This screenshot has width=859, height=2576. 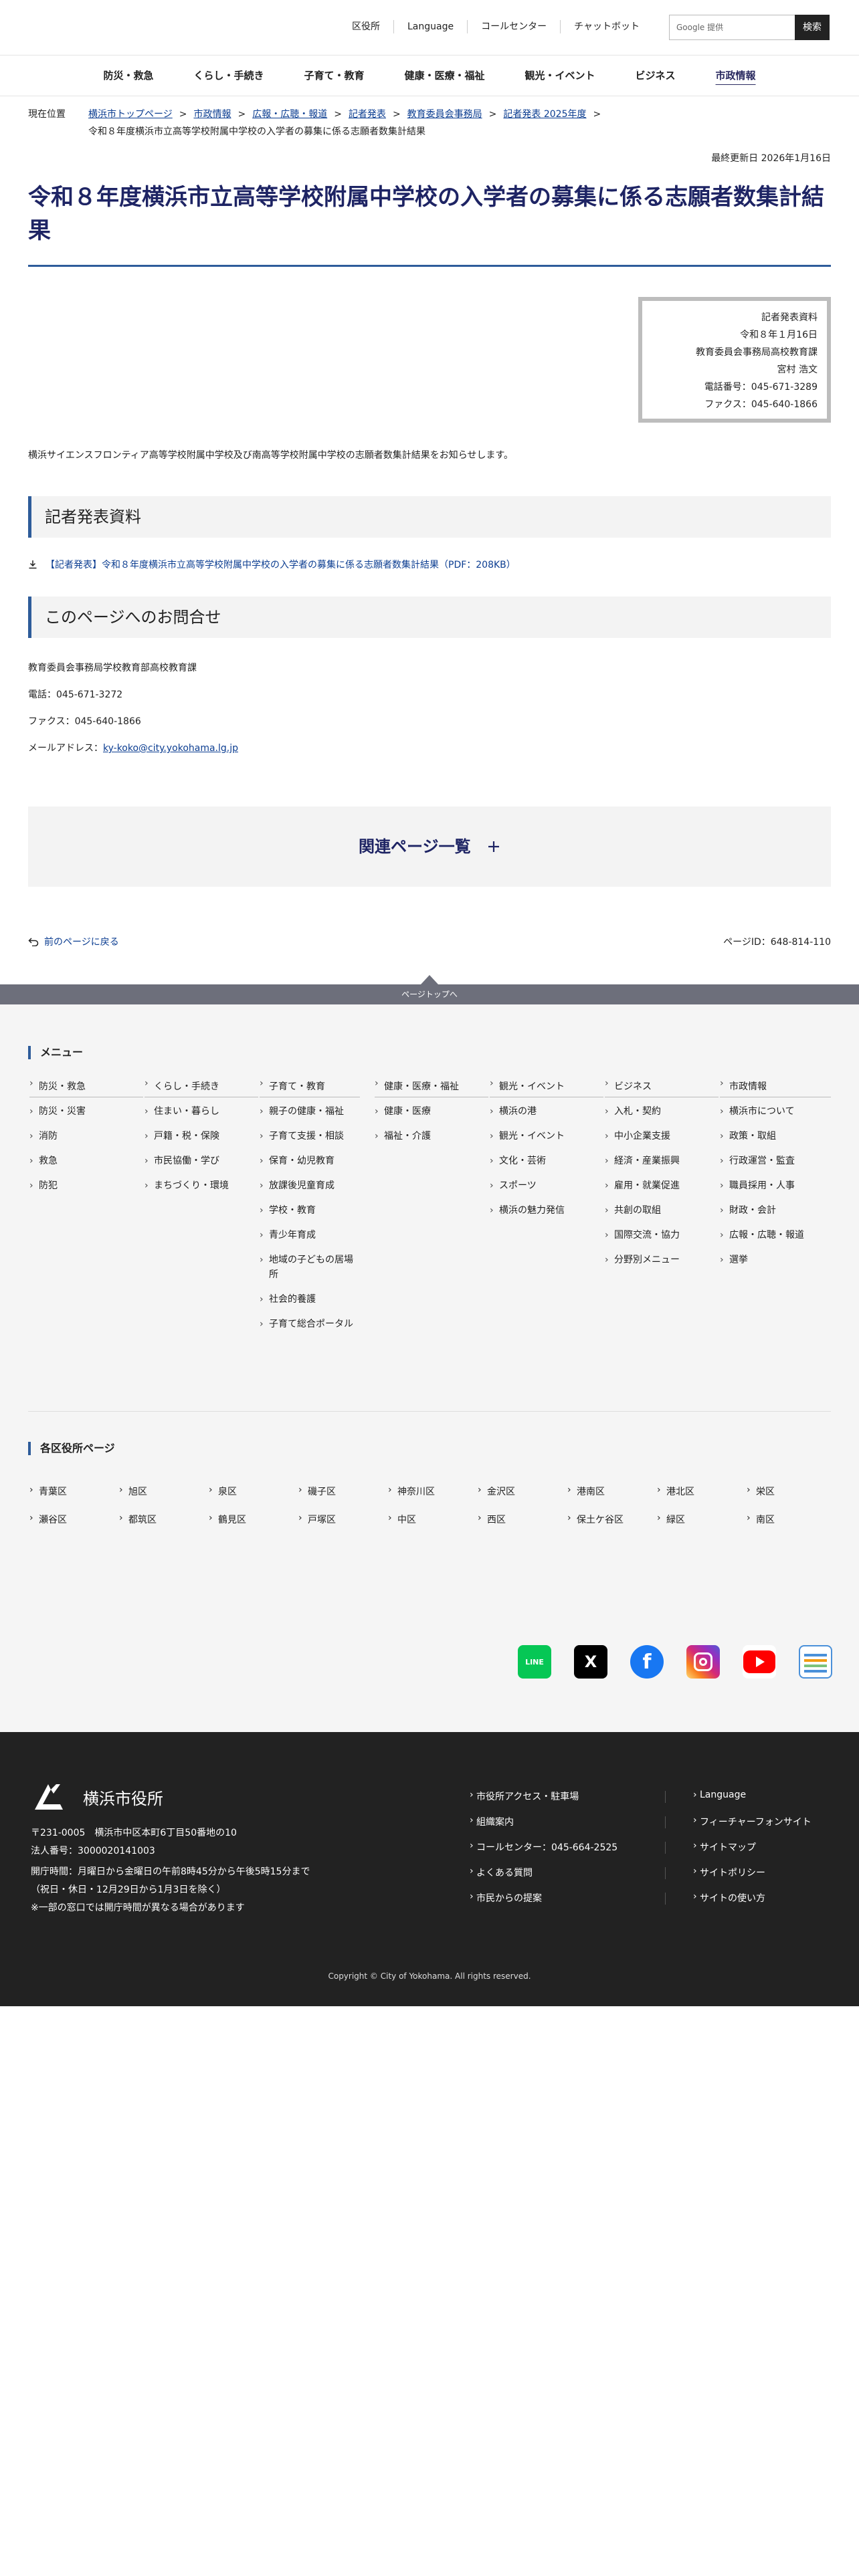 I want to click on menu-item: 入札・契約, so click(x=662, y=1111).